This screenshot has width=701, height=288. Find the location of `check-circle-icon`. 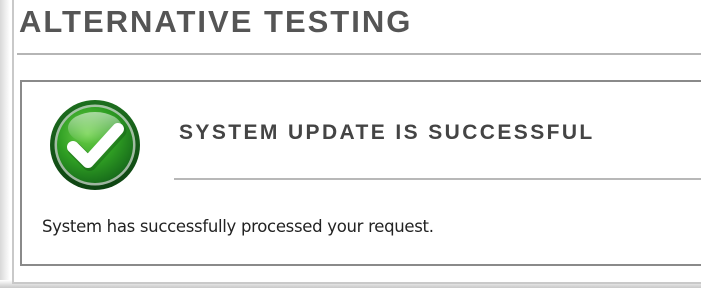

check-circle-icon is located at coordinates (95, 145).